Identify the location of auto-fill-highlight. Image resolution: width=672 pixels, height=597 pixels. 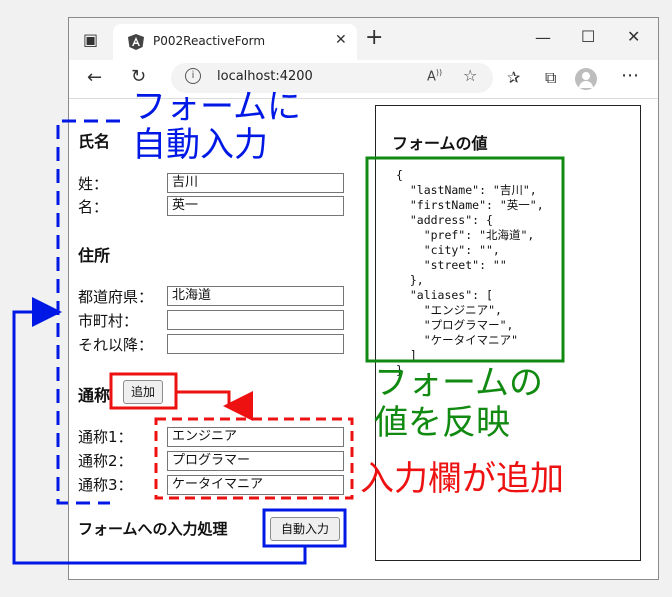
(304, 528).